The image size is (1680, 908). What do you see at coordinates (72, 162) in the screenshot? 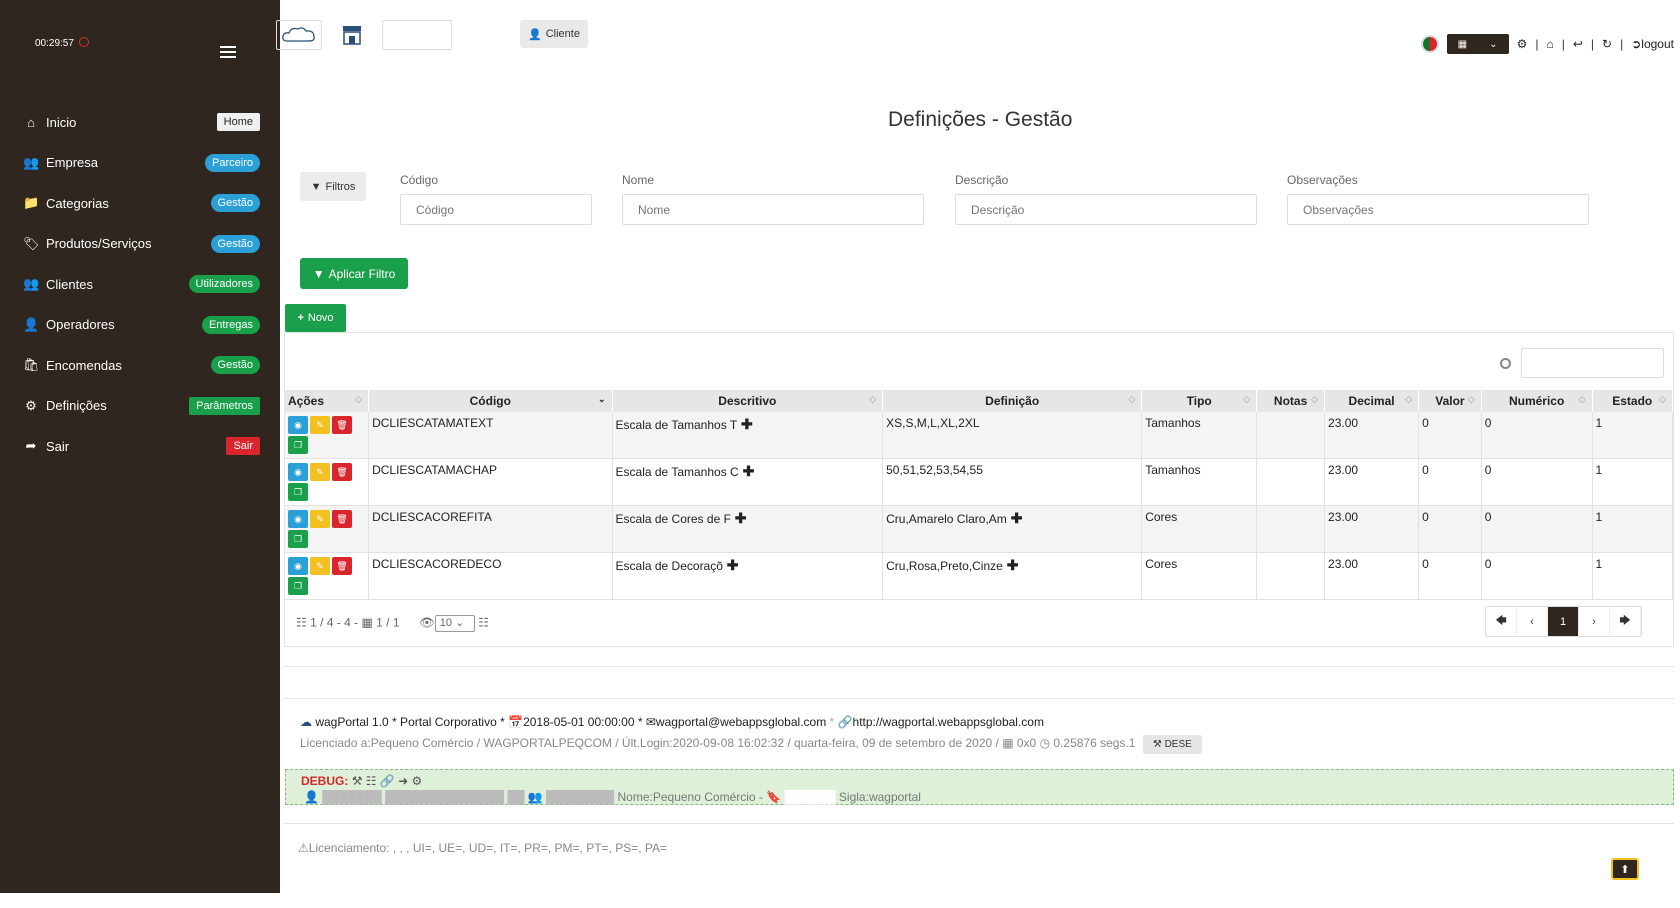
I see `sidebar-item-label: Empresa` at bounding box center [72, 162].